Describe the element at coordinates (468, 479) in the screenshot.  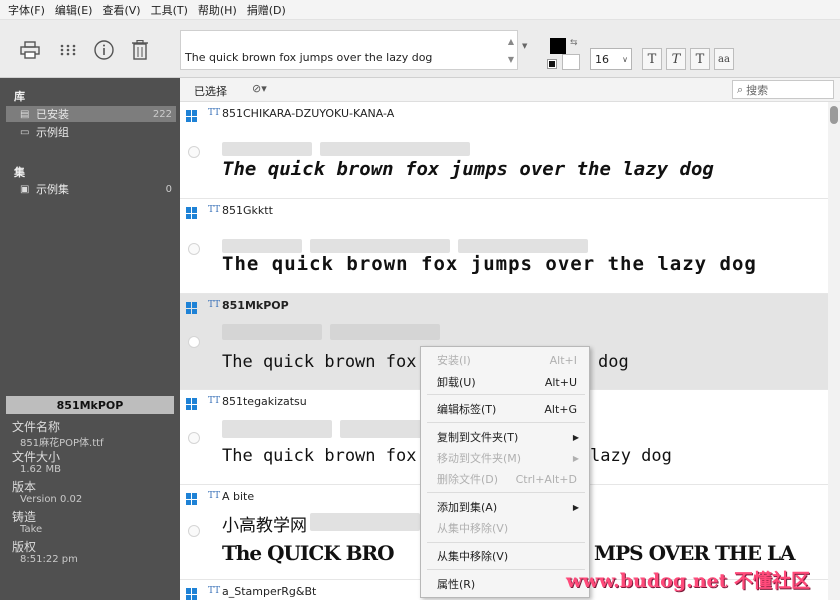
I see `menu-item-label: 删除文件(D)` at that location.